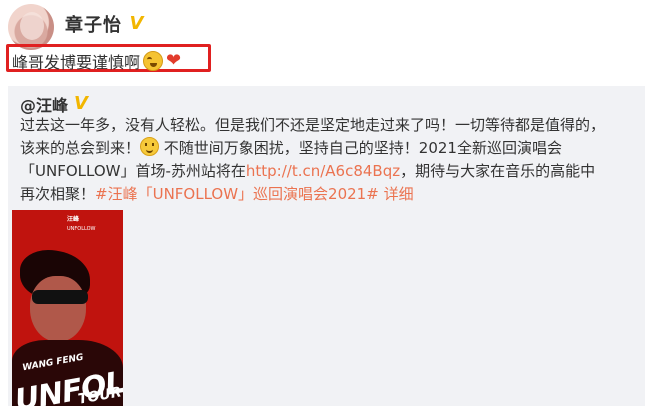  What do you see at coordinates (60, 297) in the screenshot?
I see `poster-sunglasses` at bounding box center [60, 297].